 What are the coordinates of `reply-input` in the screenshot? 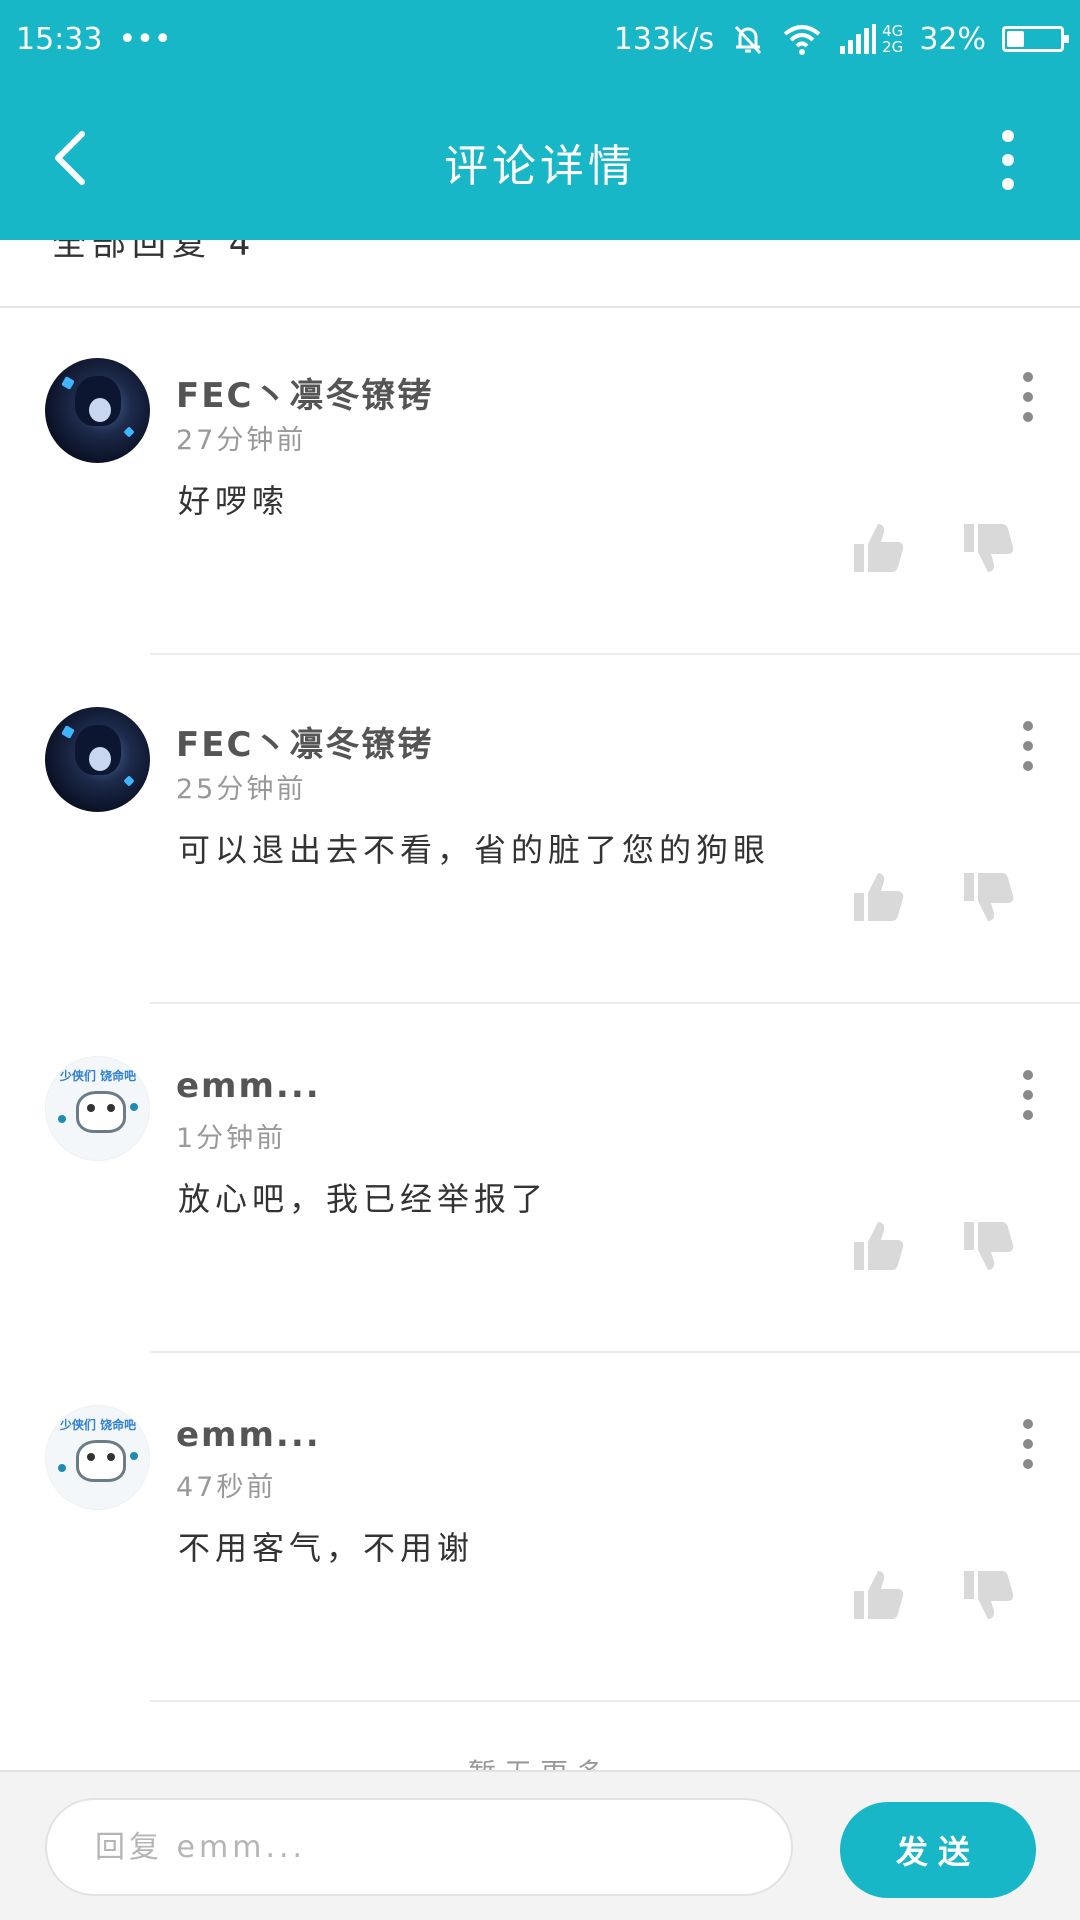 It's located at (419, 1847).